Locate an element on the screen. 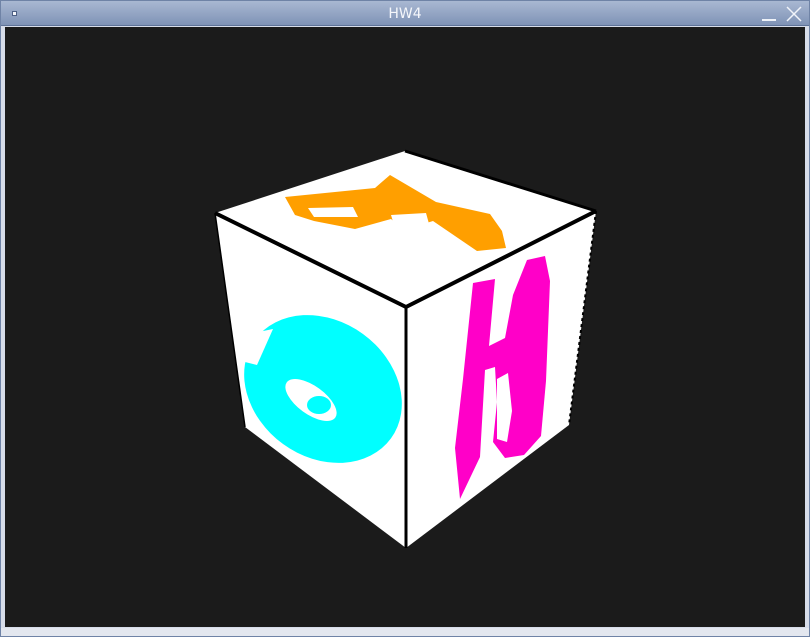  window-title: HW4 is located at coordinates (405, 14).